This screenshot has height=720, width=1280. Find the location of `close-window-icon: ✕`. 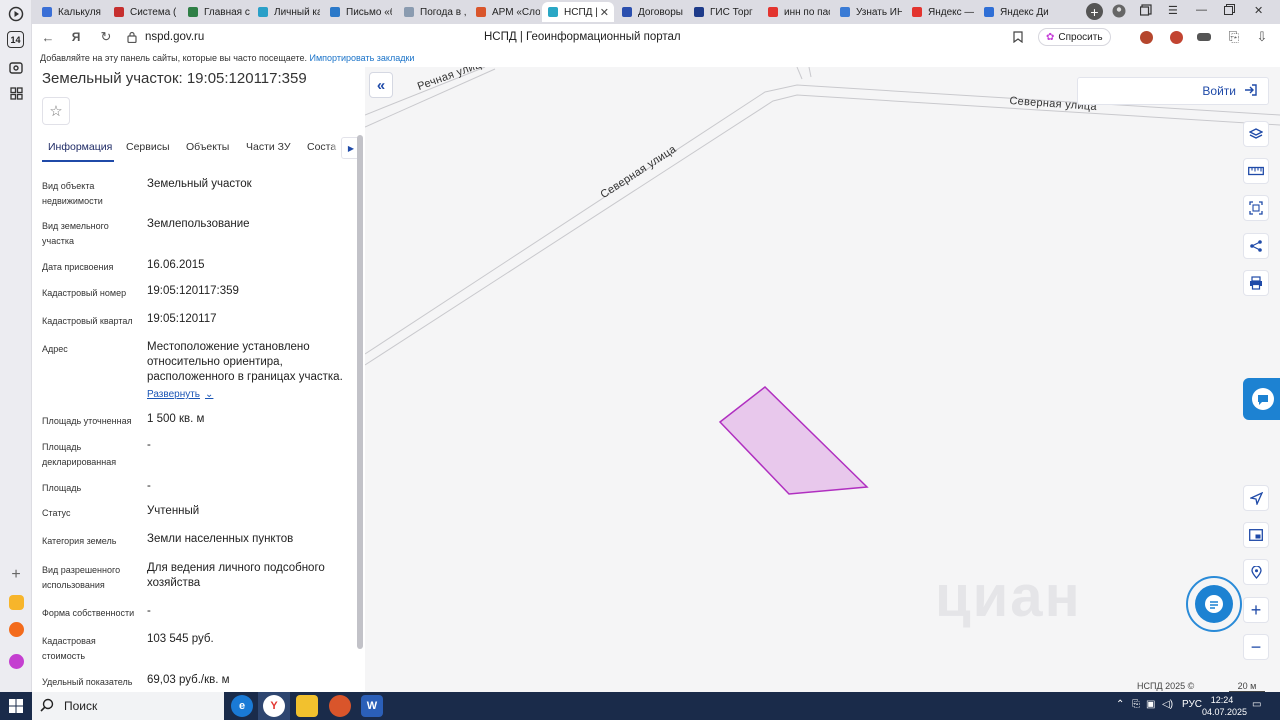

close-window-icon: ✕ is located at coordinates (1258, 10).